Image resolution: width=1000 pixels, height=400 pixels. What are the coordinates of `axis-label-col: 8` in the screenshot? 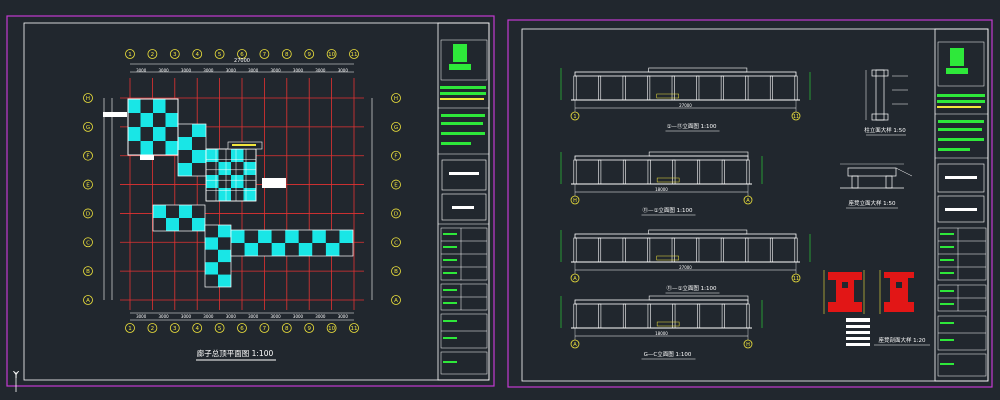 It's located at (287, 329).